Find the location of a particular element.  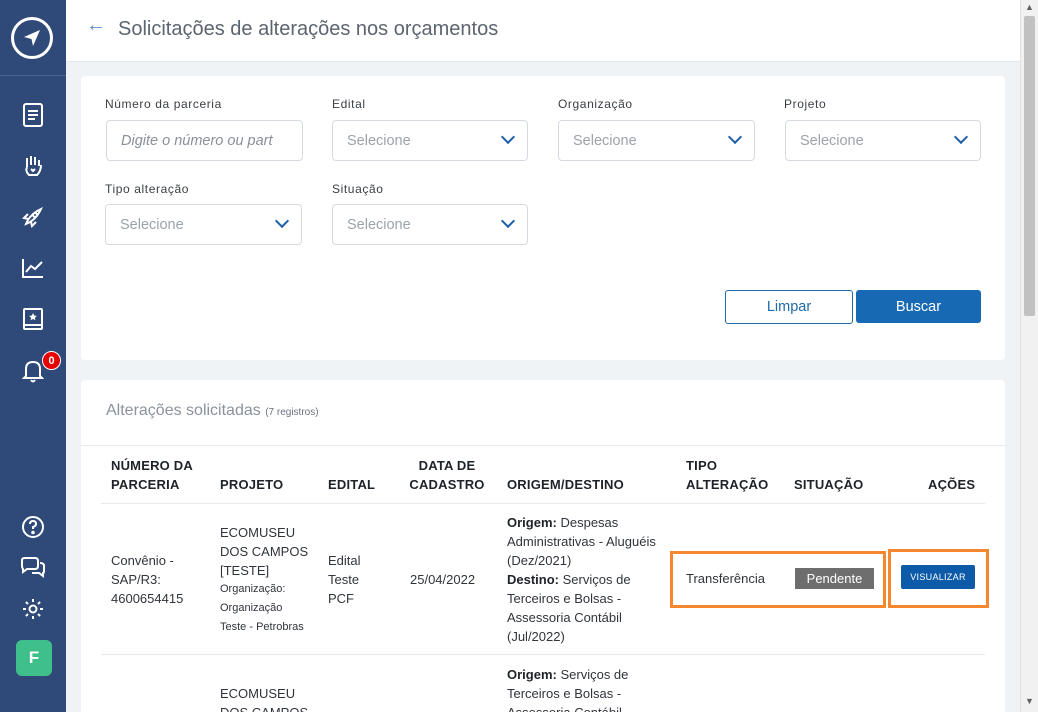

tipo-select: Selecione is located at coordinates (203, 224).